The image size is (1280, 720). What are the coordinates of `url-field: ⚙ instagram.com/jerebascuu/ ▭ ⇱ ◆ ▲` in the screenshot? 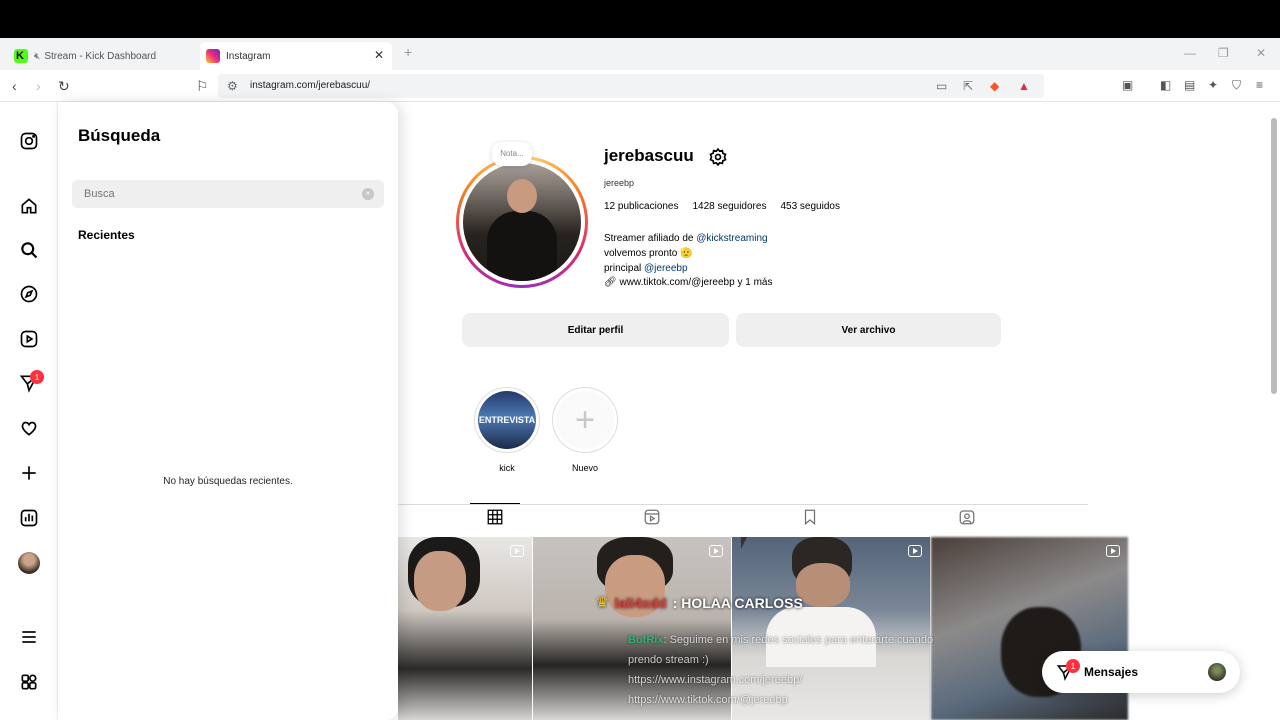 It's located at (631, 86).